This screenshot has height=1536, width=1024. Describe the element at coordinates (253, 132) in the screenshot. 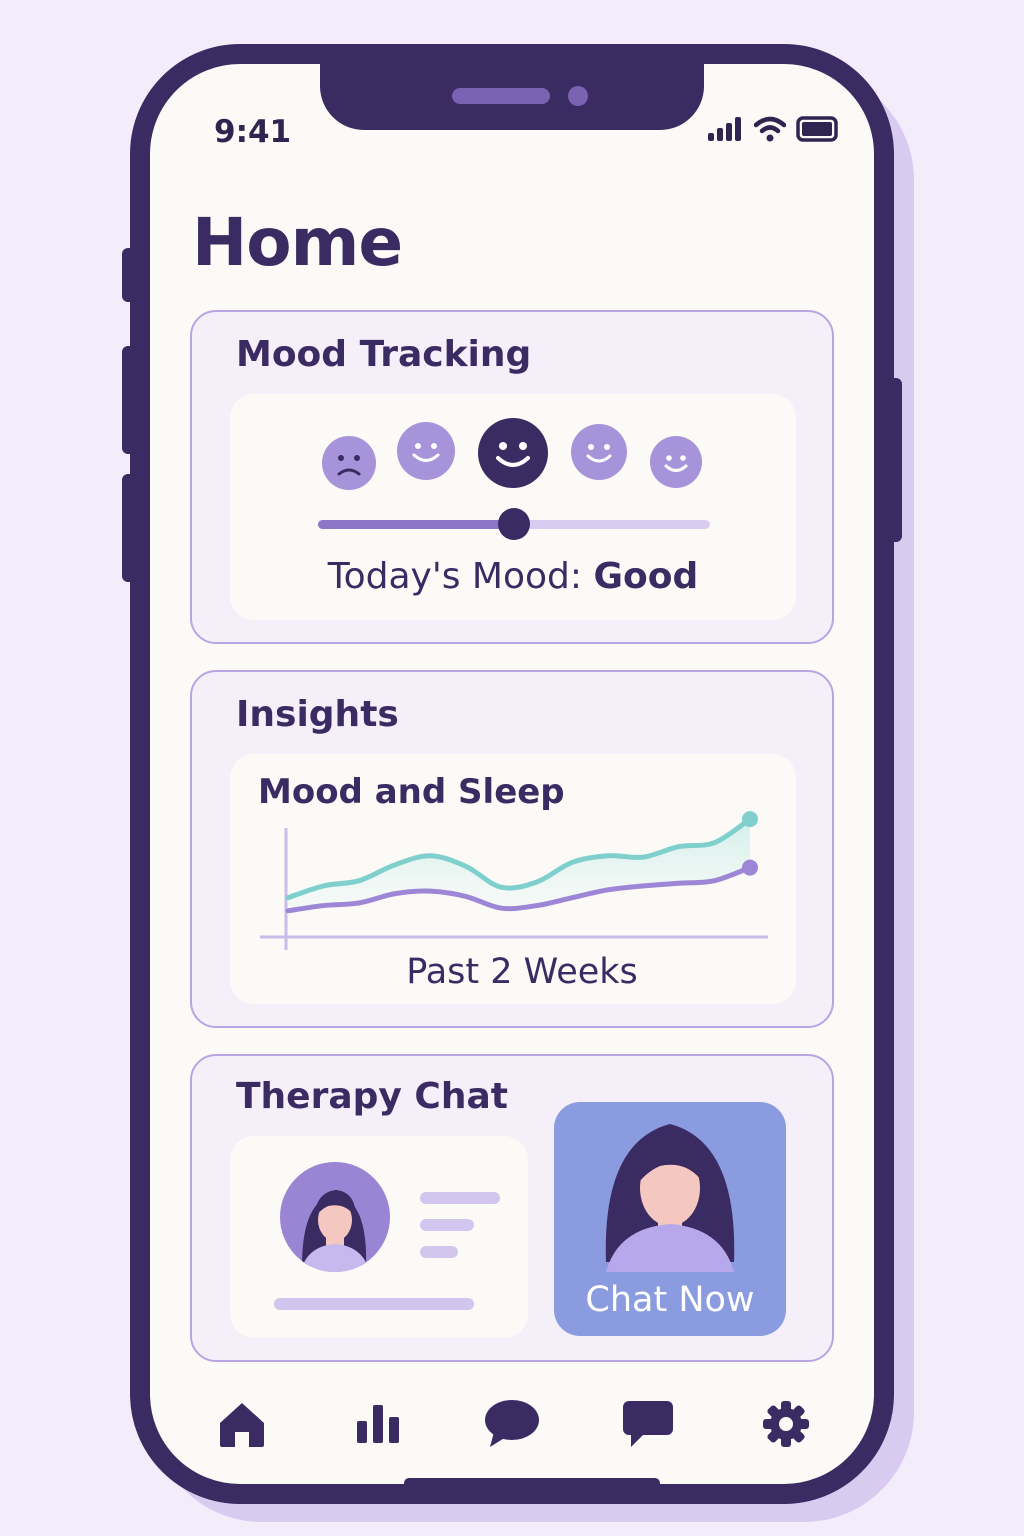

I see `status-time: 9:41` at that location.